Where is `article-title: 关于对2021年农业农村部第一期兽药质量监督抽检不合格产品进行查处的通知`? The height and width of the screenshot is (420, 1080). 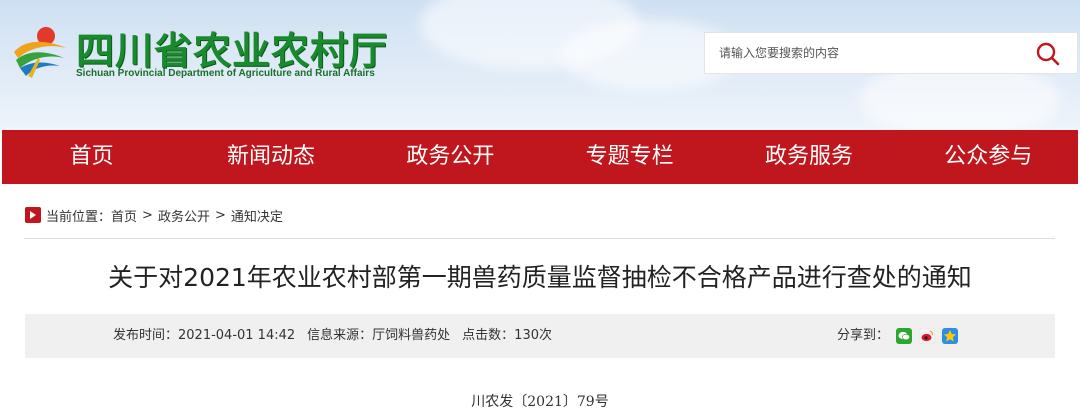 article-title: 关于对2021年农业农村部第一期兽药质量监督抽检不合格产品进行查处的通知 is located at coordinates (540, 277).